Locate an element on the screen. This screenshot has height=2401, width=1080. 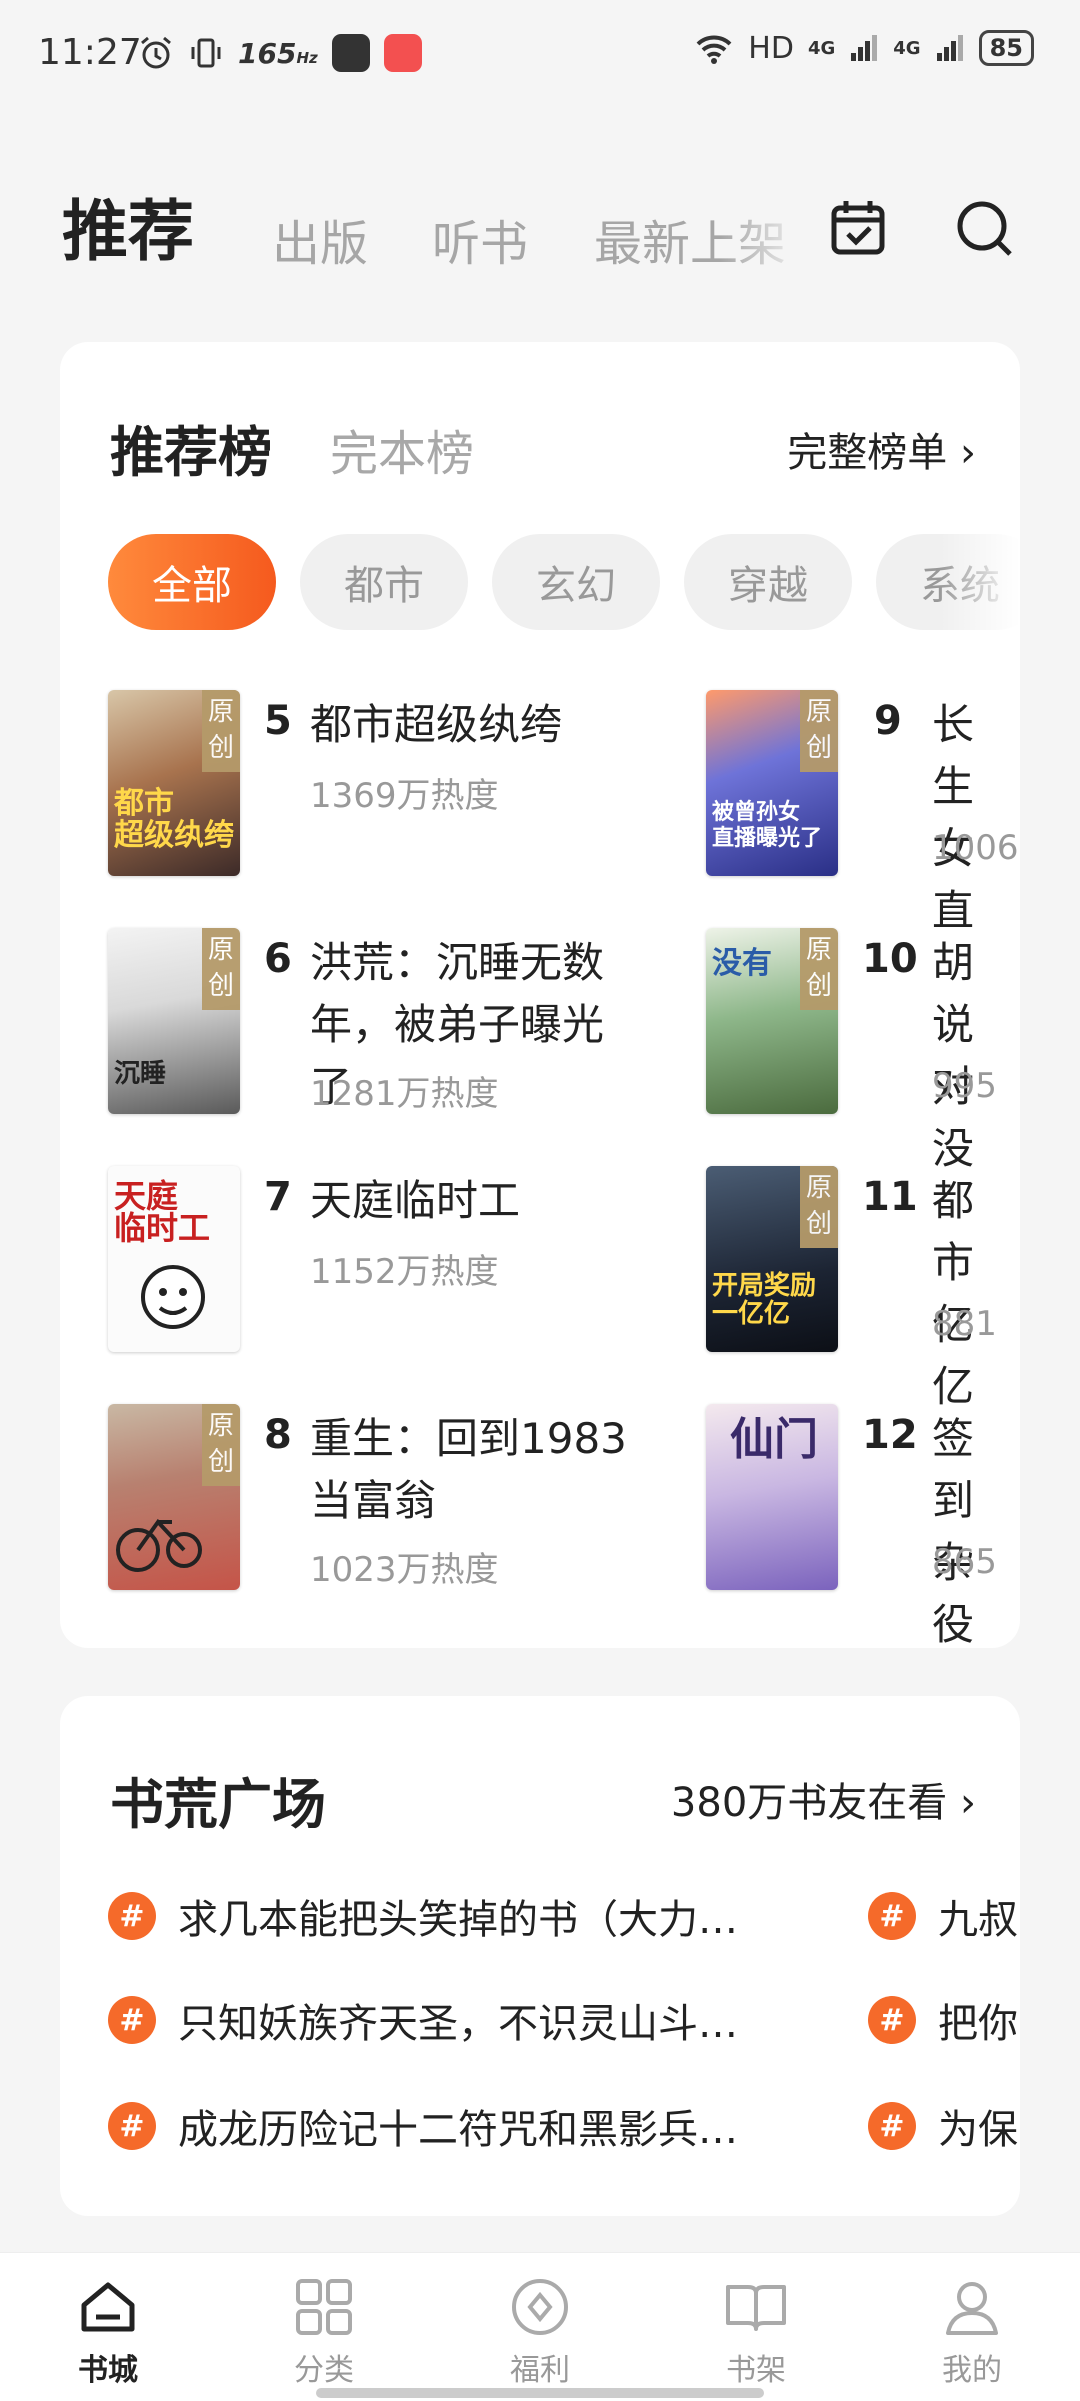
book-item-8: 原创 8 重生：回到1983当富翁 1023万热度 is located at coordinates (368, 1504).